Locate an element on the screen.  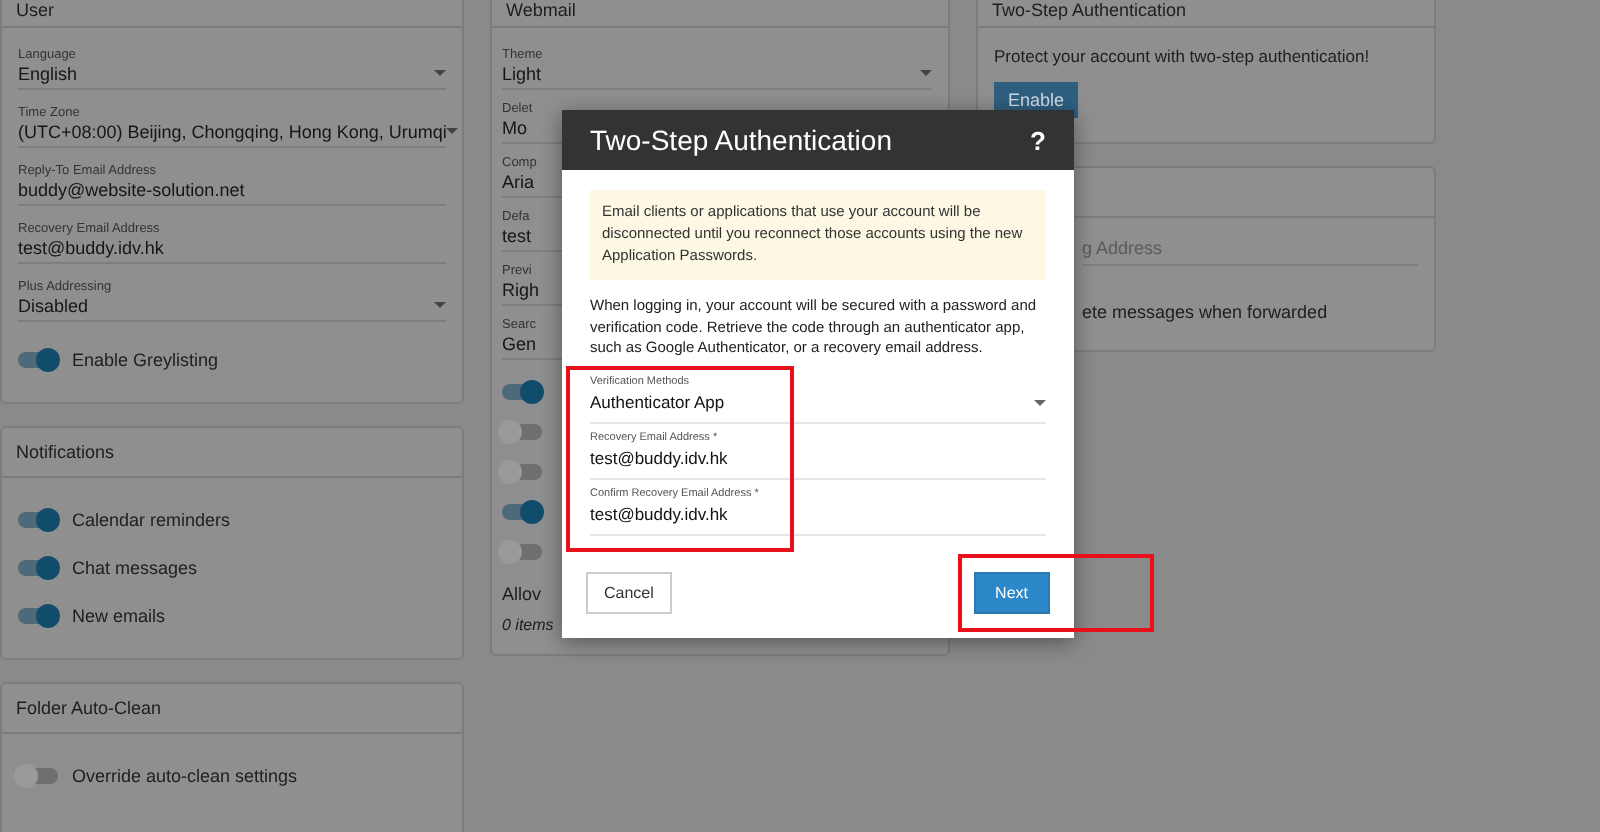
toggle-label: Calendar reminders is located at coordinates (151, 520).